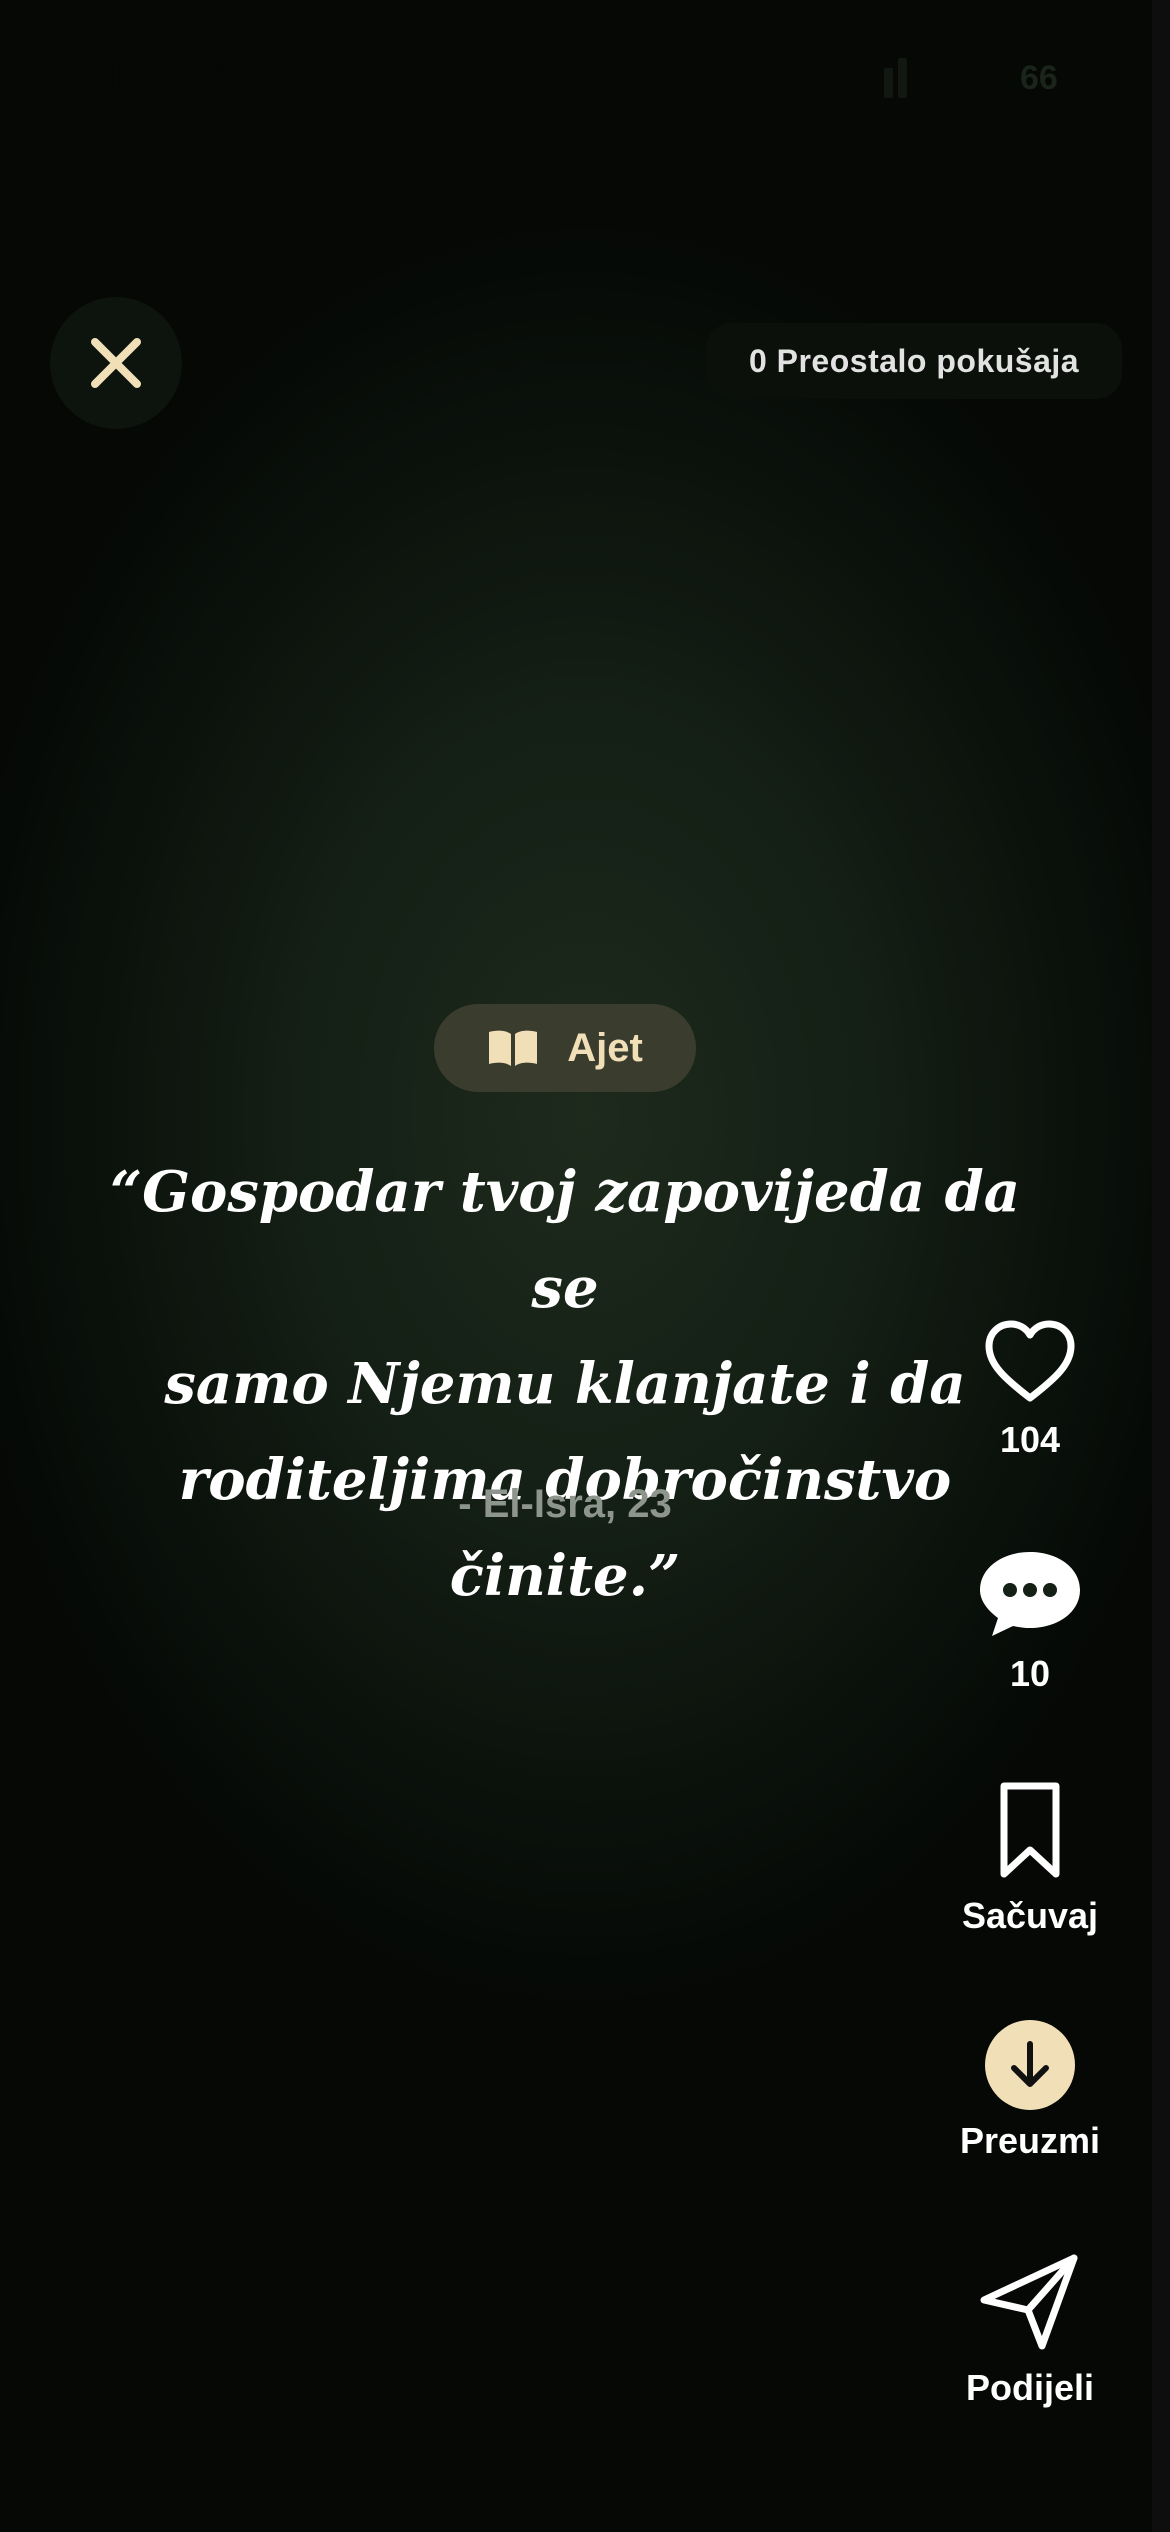  Describe the element at coordinates (881, 78) in the screenshot. I see `signal-icon` at that location.